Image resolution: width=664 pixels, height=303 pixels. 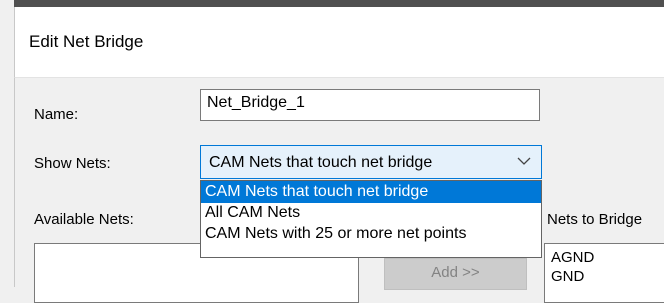 I want to click on show-nets-label: Show Nets:, so click(x=72, y=163).